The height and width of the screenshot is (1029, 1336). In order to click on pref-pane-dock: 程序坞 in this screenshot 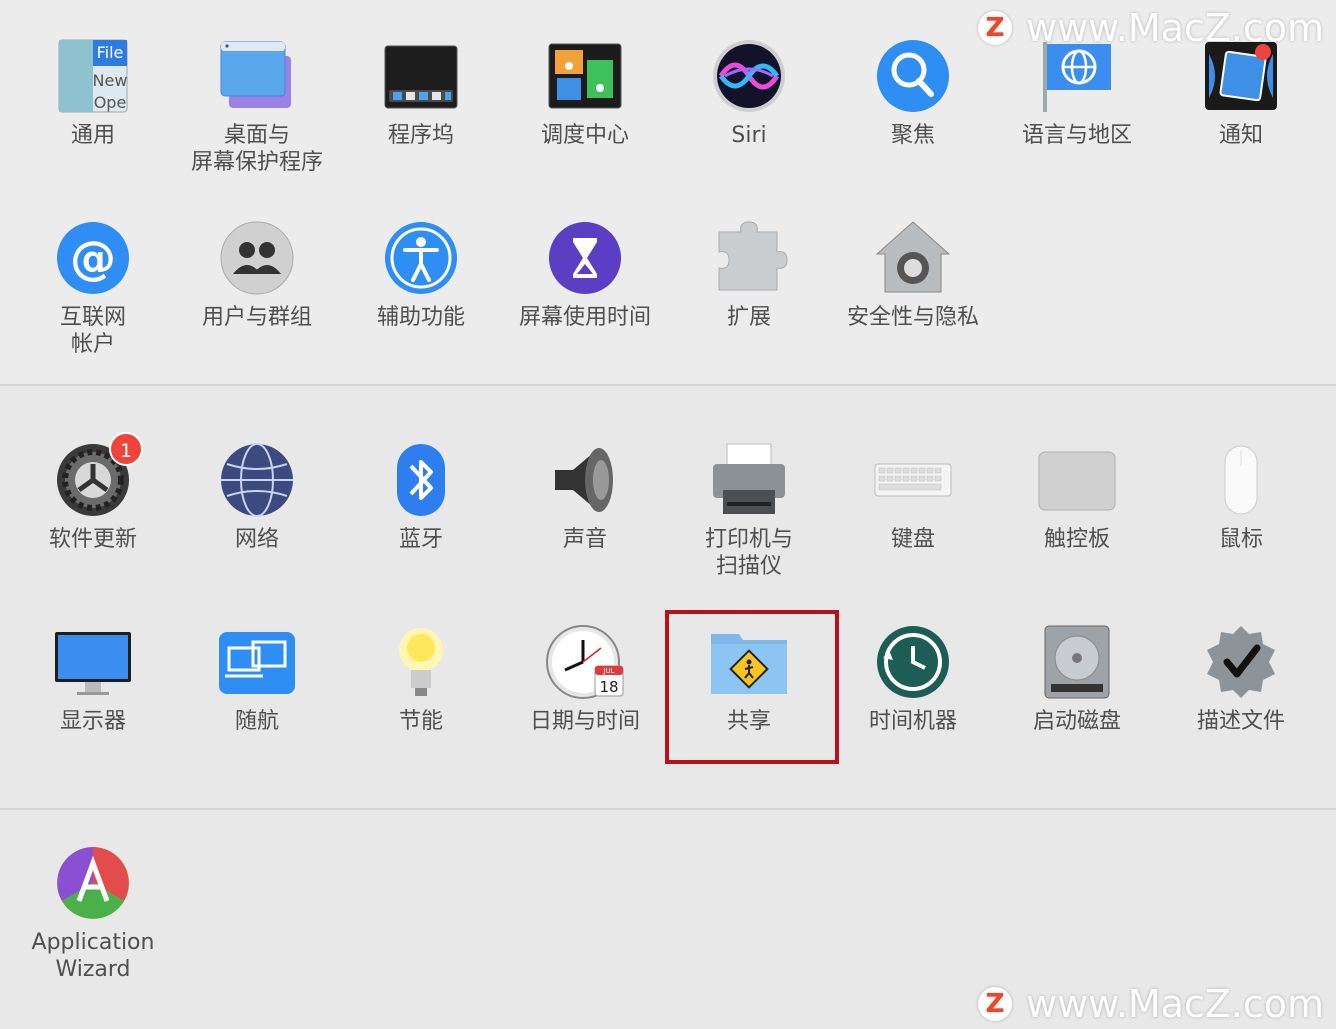, I will do `click(421, 92)`.